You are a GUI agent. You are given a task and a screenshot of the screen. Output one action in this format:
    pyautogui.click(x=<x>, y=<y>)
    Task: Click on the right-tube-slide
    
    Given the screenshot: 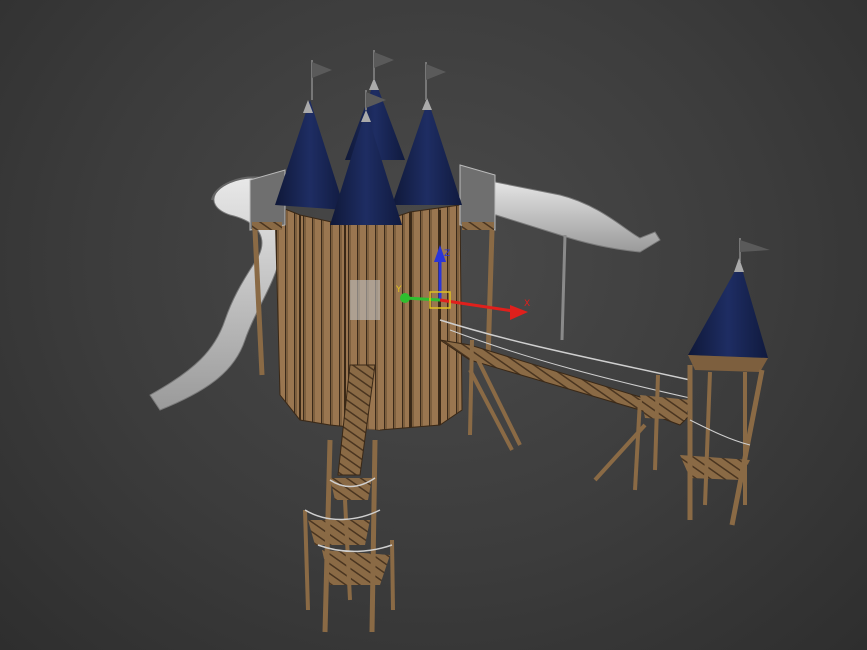 What is the action you would take?
    pyautogui.click(x=567, y=259)
    